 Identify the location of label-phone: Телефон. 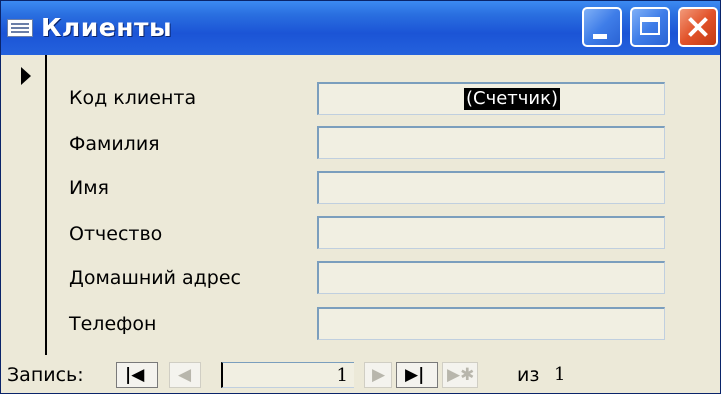
(113, 324).